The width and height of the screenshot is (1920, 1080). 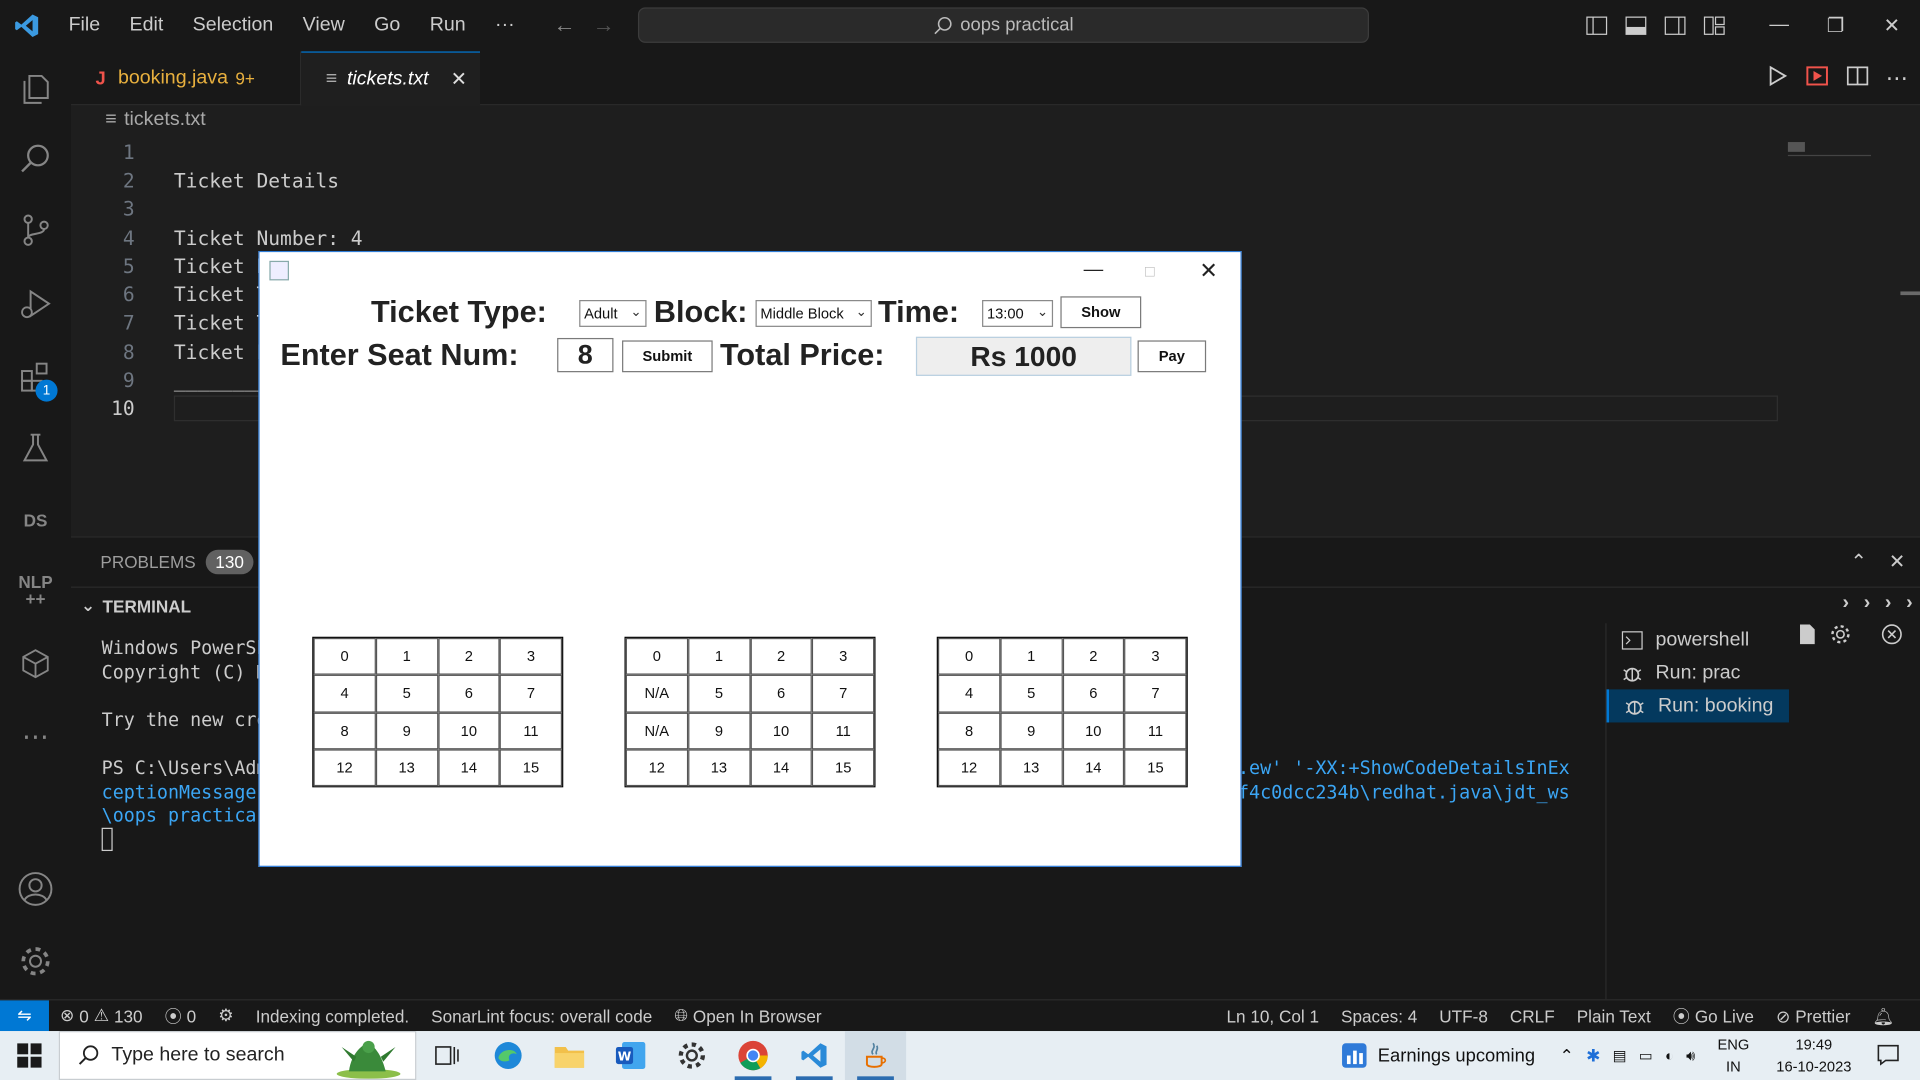 What do you see at coordinates (585, 355) in the screenshot?
I see `seat-num-input: 8` at bounding box center [585, 355].